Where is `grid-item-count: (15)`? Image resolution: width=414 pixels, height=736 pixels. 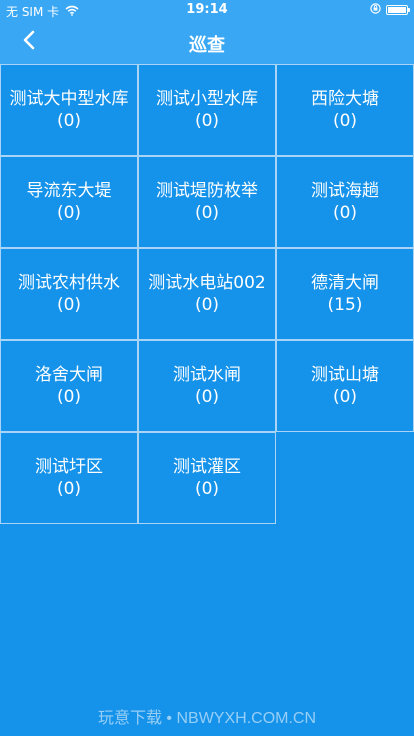
grid-item-count: (15) is located at coordinates (345, 305).